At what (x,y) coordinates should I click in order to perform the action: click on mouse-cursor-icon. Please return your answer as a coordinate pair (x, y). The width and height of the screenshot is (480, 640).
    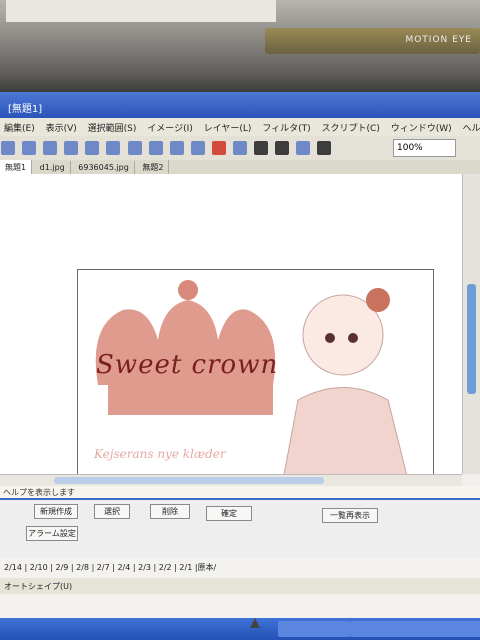
    Looking at the image, I should click on (255, 623).